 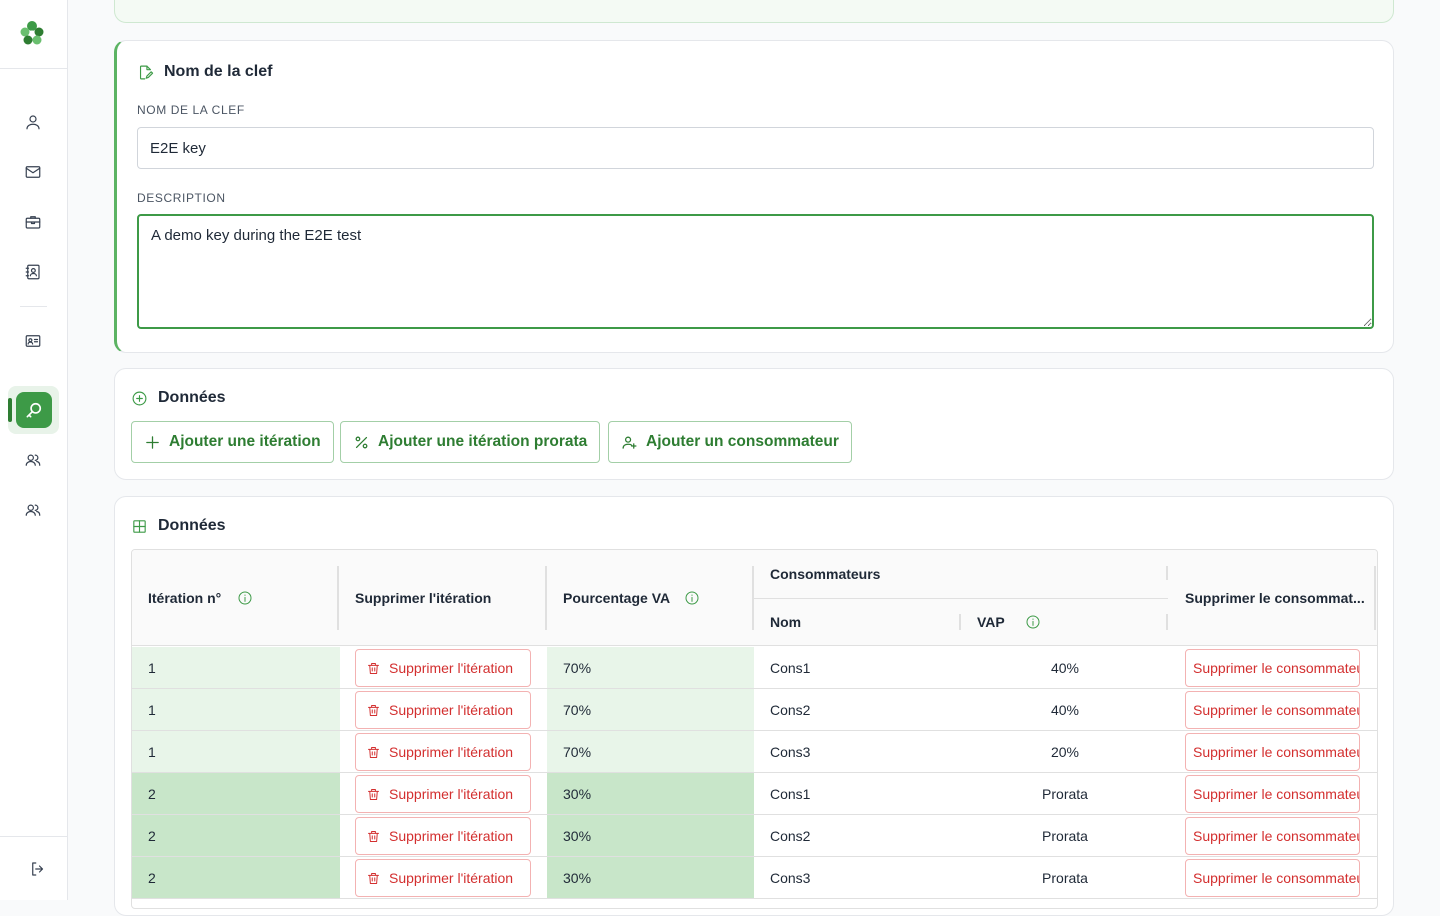 I want to click on plus-circle-icon, so click(x=139, y=398).